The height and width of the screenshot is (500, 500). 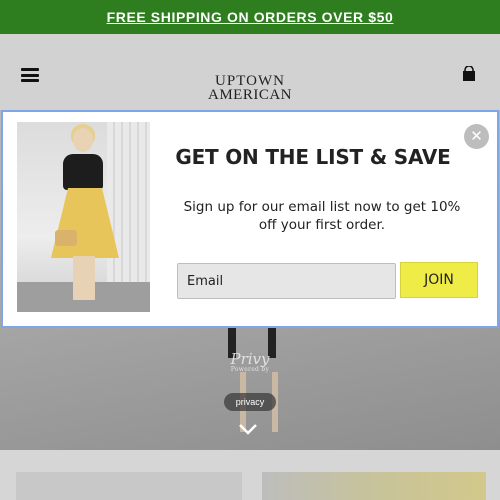 What do you see at coordinates (250, 81) in the screenshot?
I see `logo-line-1: UPTOWN` at bounding box center [250, 81].